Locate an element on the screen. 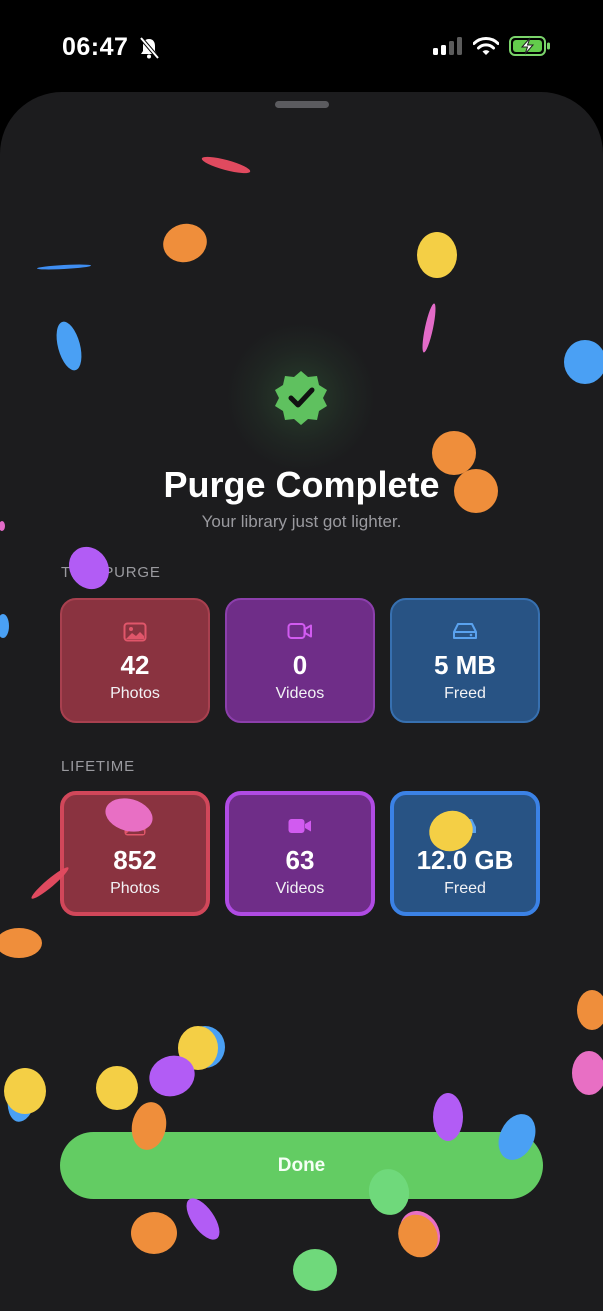 This screenshot has height=1311, width=603. stat-card-lifetime-photos: 852 Photos is located at coordinates (135, 853).